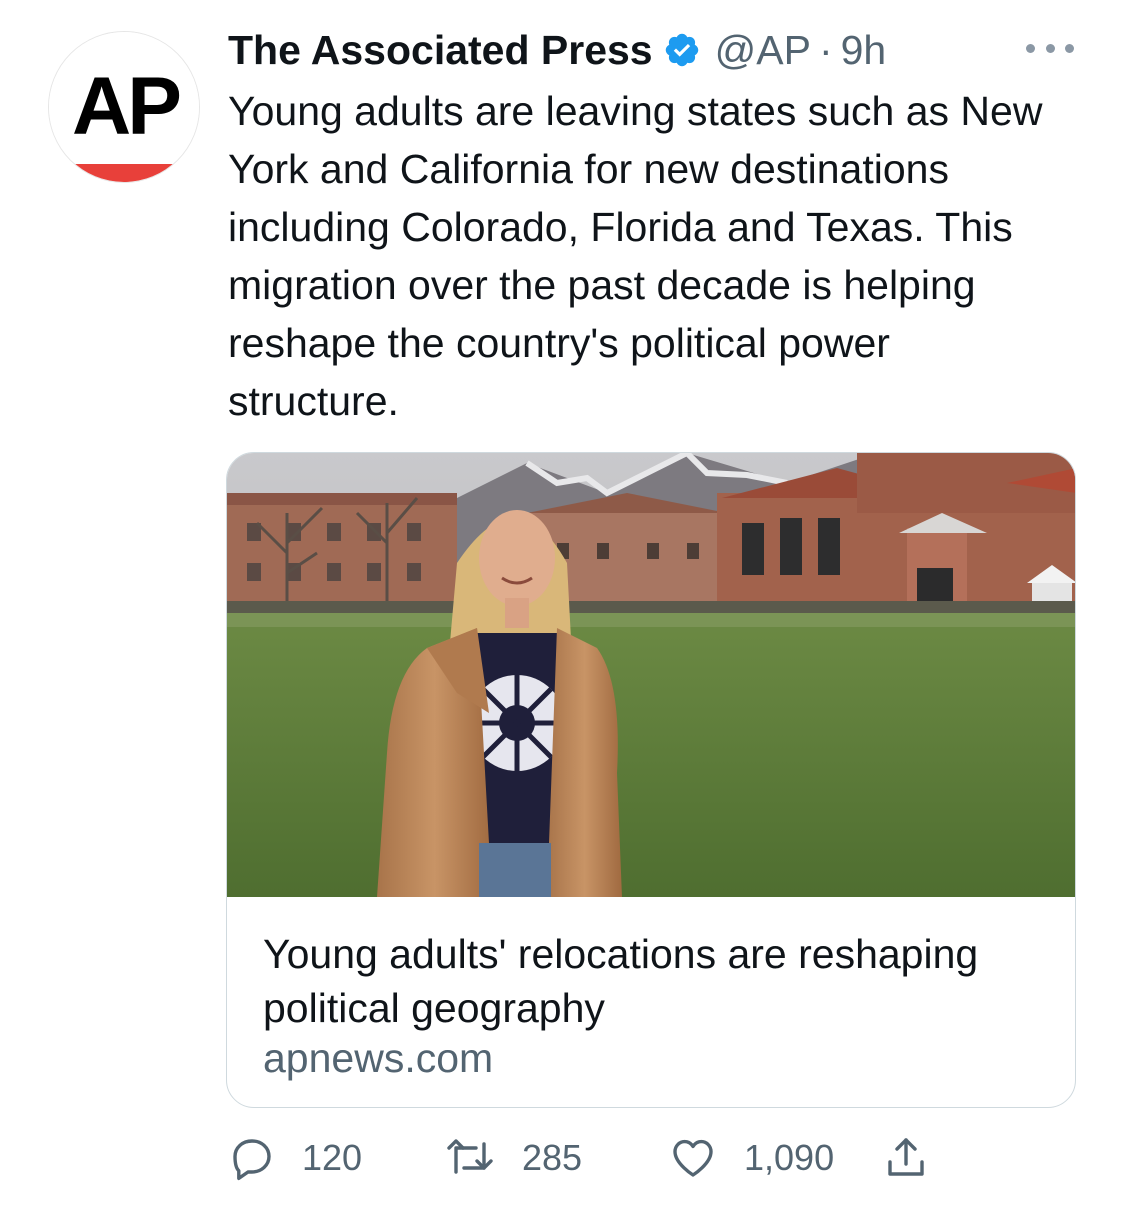 This screenshot has width=1124, height=1207. Describe the element at coordinates (864, 50) in the screenshot. I see `timestamp: 9h` at that location.